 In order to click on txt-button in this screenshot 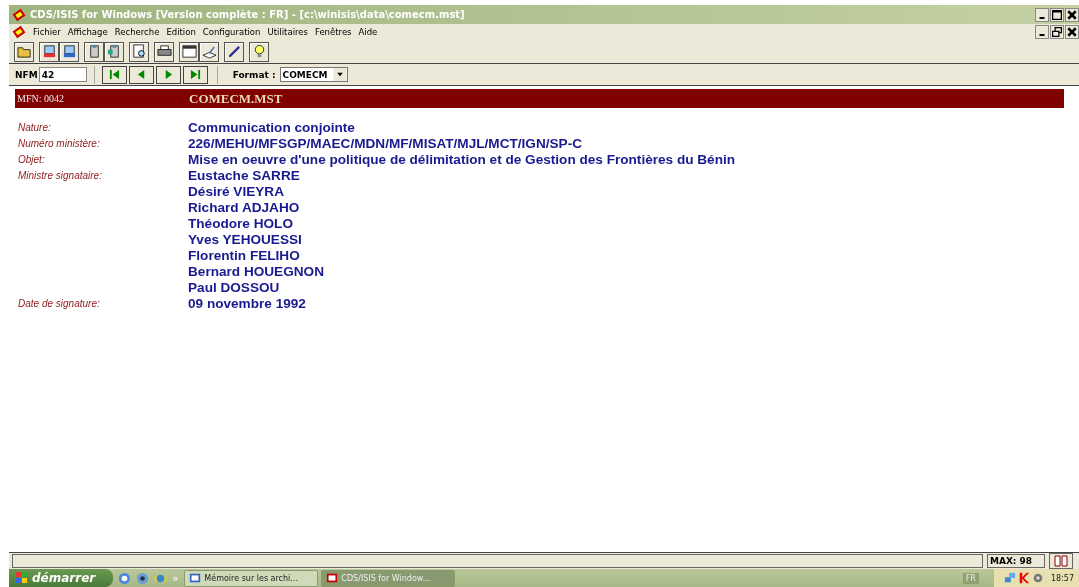, I will do `click(49, 51)`.